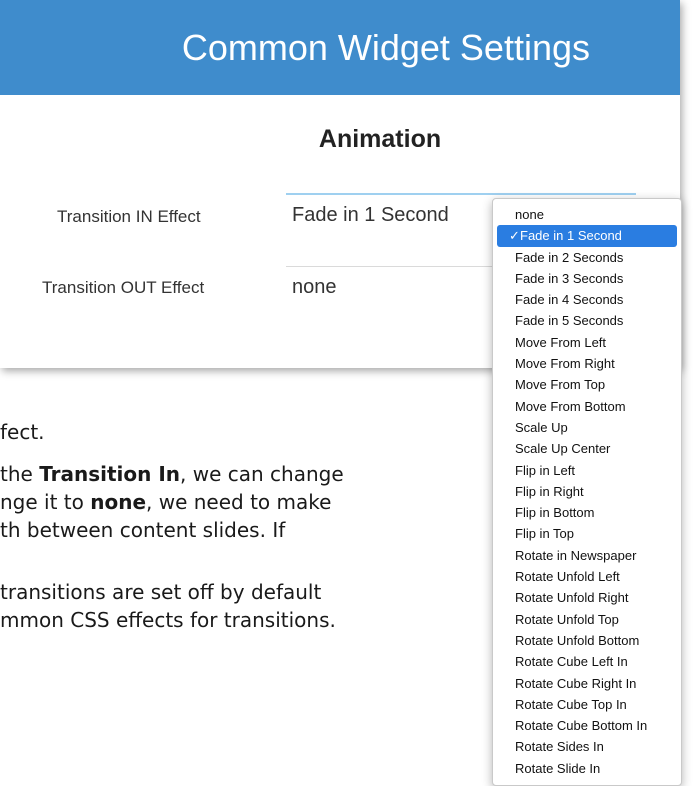  Describe the element at coordinates (572, 598) in the screenshot. I see `dropdown-option-label: Rotate Unfold Right` at that location.